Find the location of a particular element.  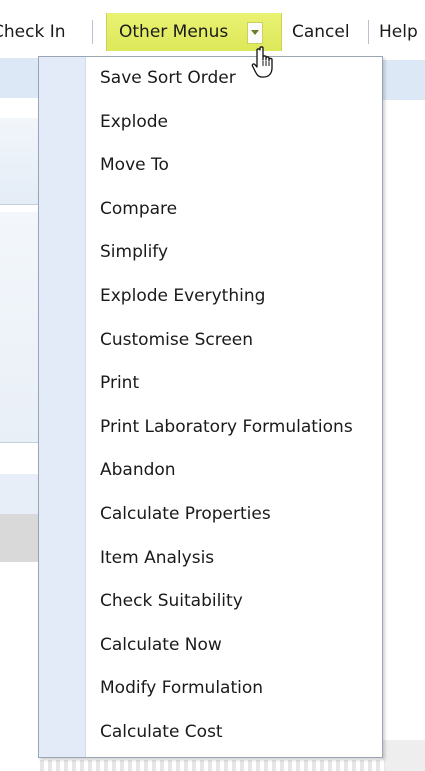

menu-item-label: Customise Screen is located at coordinates (177, 339).